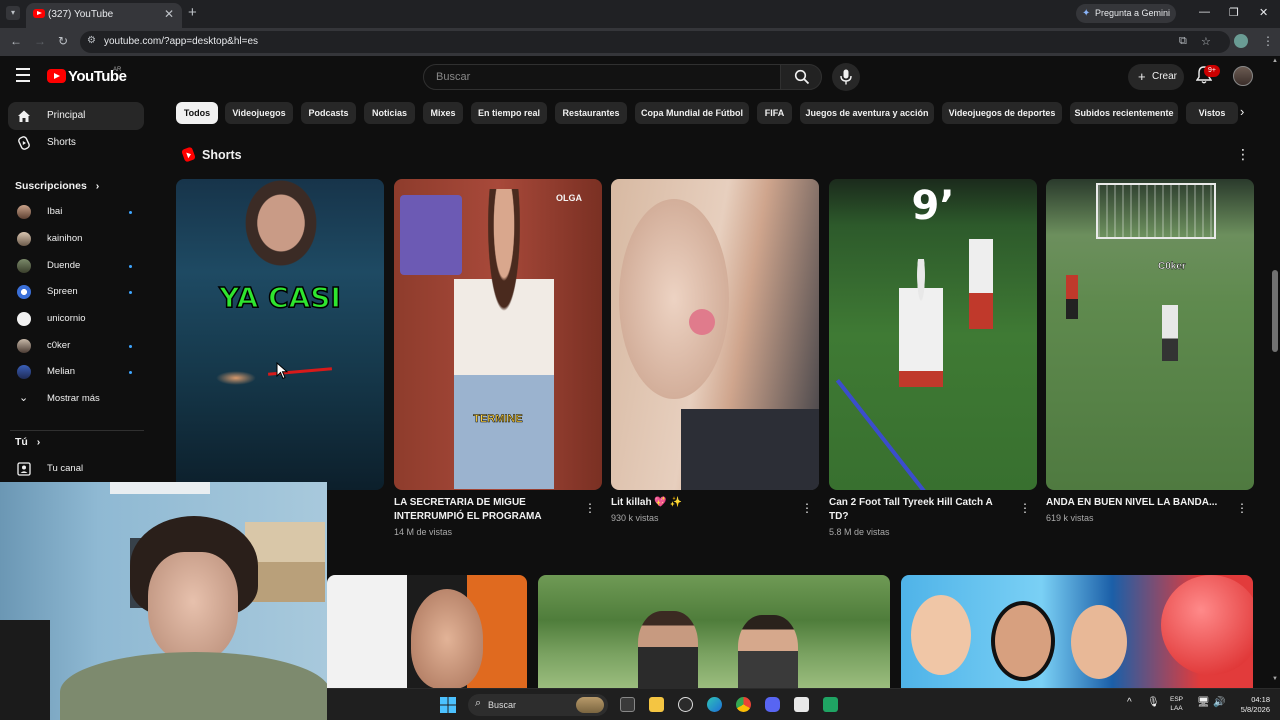 The image size is (1280, 720). I want to click on network-icon: 🖥, so click(1203, 702).